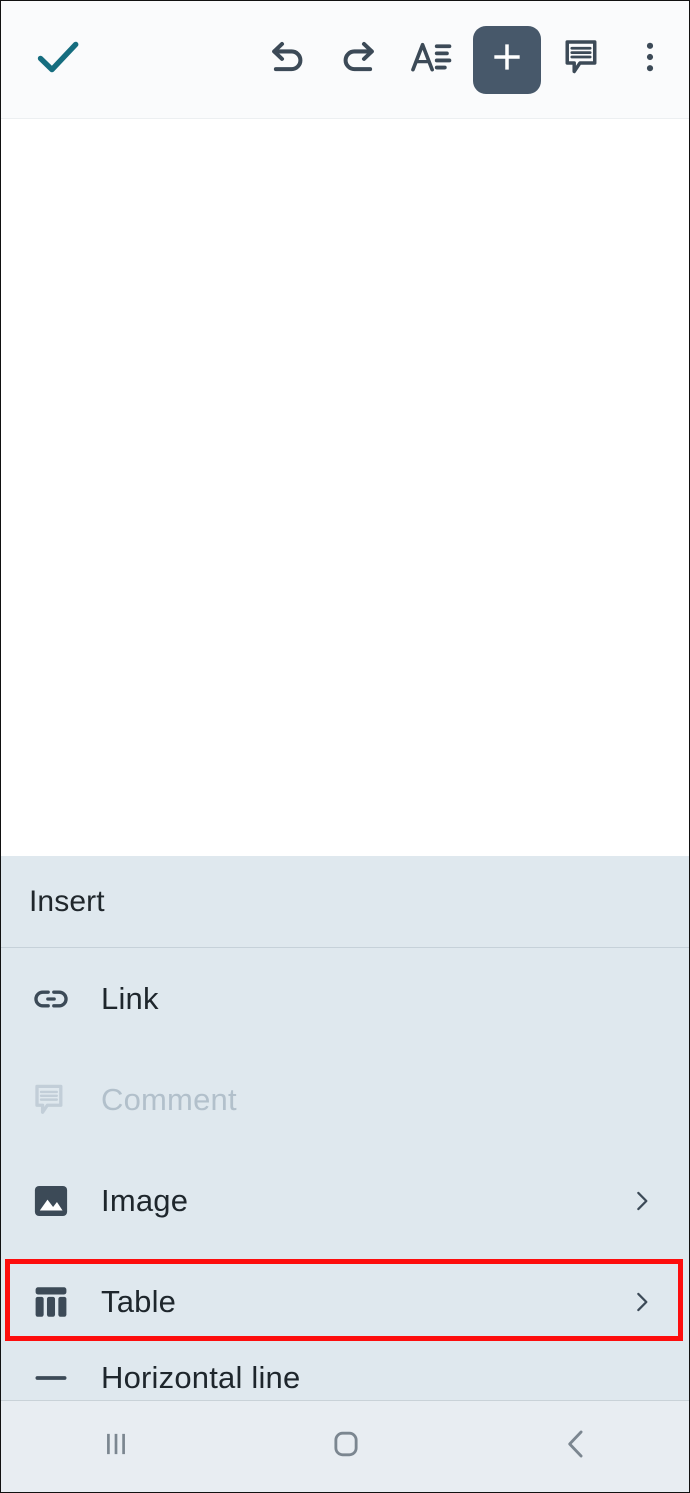 The height and width of the screenshot is (1493, 690). I want to click on insert-button, so click(507, 59).